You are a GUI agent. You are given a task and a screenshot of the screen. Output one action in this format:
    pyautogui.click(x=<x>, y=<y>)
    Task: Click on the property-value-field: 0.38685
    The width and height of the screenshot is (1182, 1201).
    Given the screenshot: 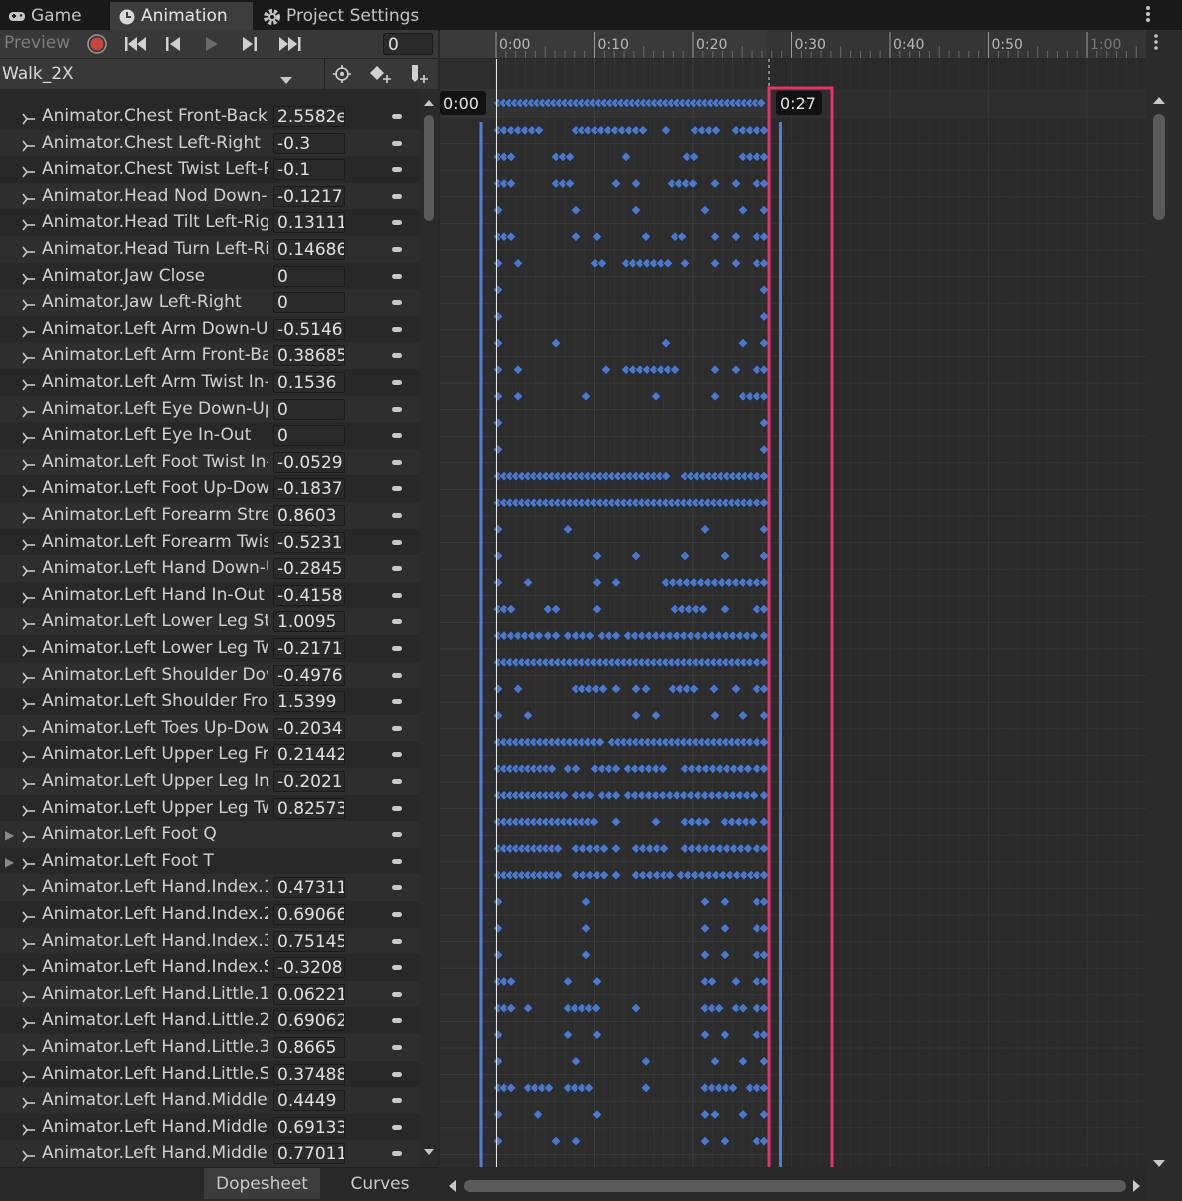 What is the action you would take?
    pyautogui.click(x=309, y=356)
    